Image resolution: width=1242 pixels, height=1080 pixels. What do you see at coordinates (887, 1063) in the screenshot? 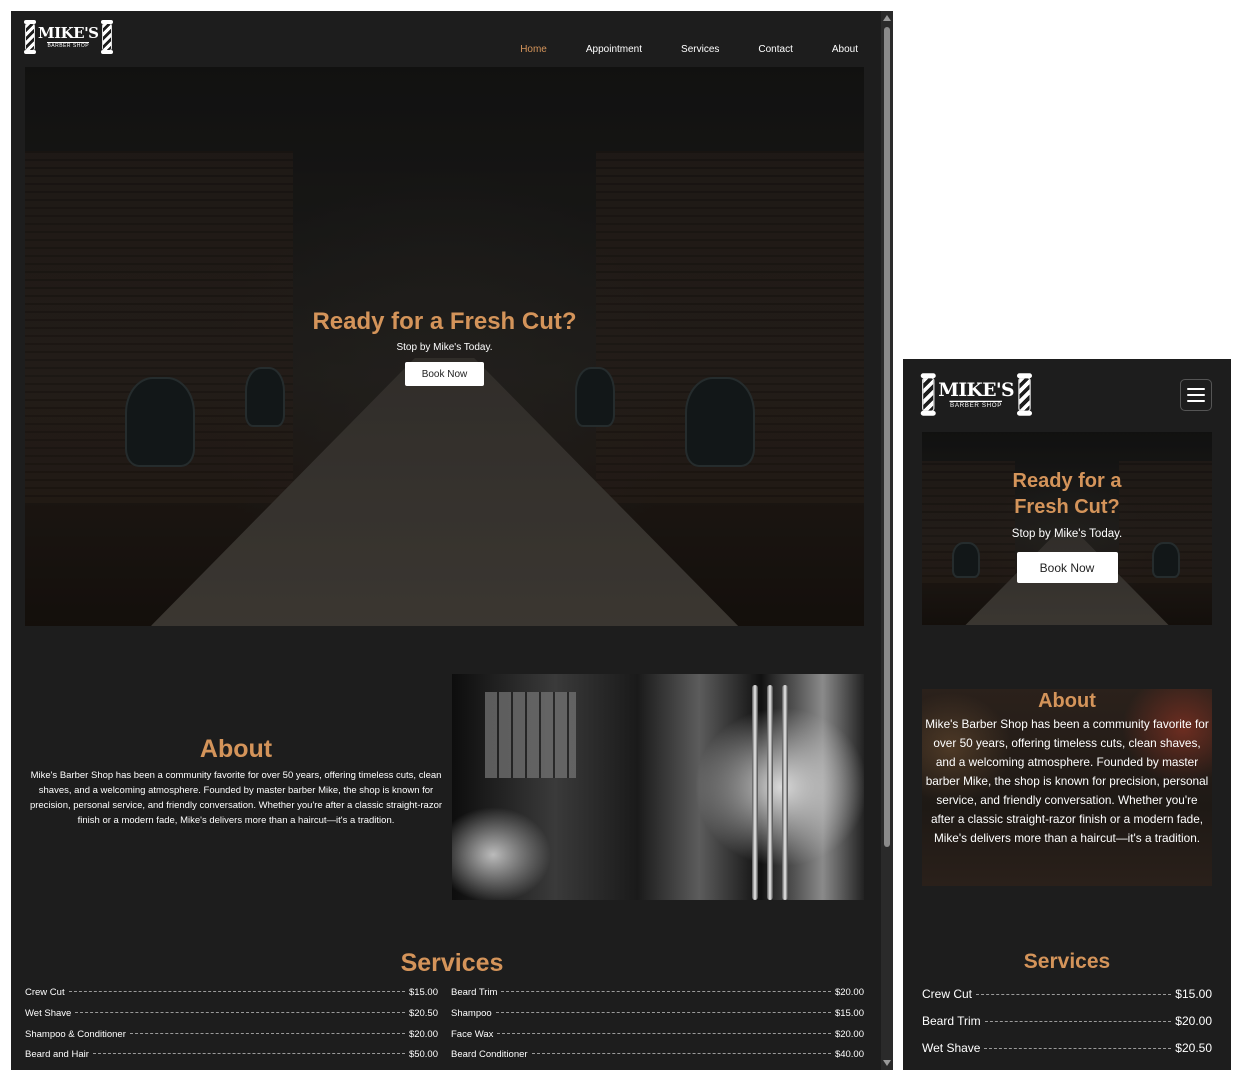
I see `scroll-down-arrow-icon` at bounding box center [887, 1063].